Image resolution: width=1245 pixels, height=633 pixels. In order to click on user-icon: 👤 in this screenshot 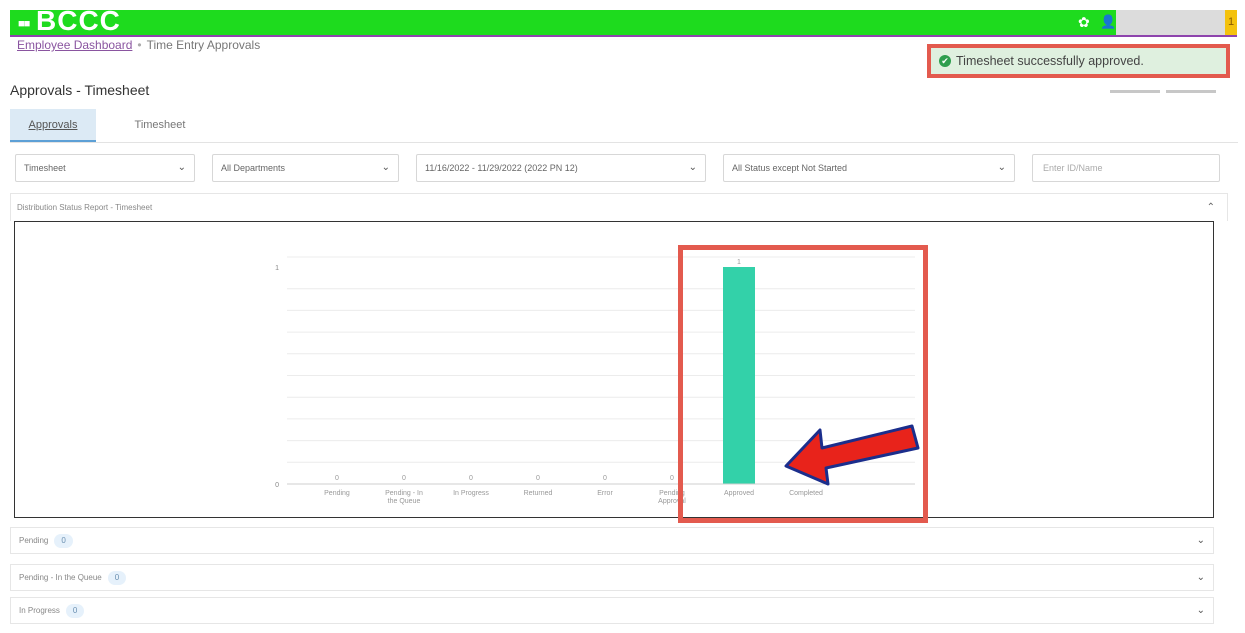, I will do `click(1108, 22)`.